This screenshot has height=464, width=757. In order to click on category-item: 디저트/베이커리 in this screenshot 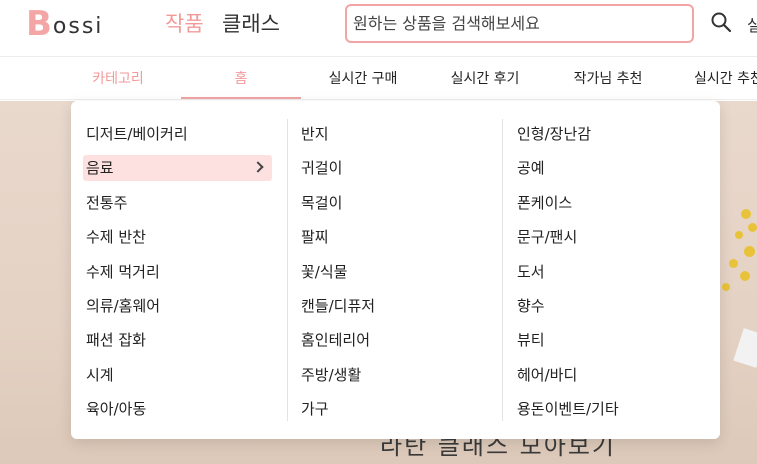, I will do `click(179, 134)`.